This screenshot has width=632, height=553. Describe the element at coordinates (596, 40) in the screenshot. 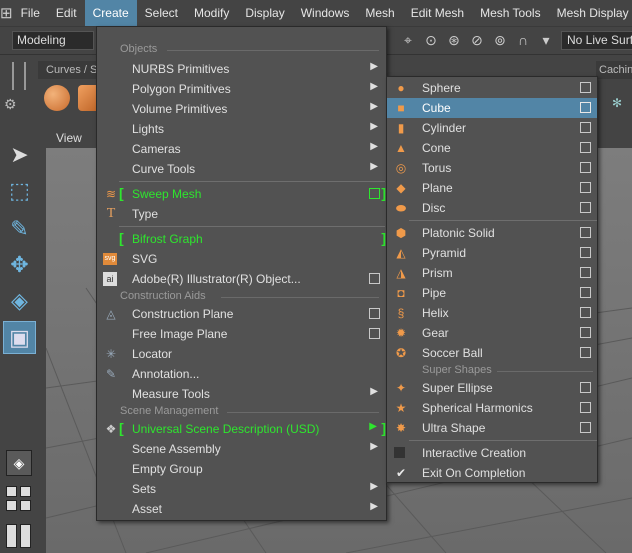

I see `live-surface-field: No Live Surfa` at that location.